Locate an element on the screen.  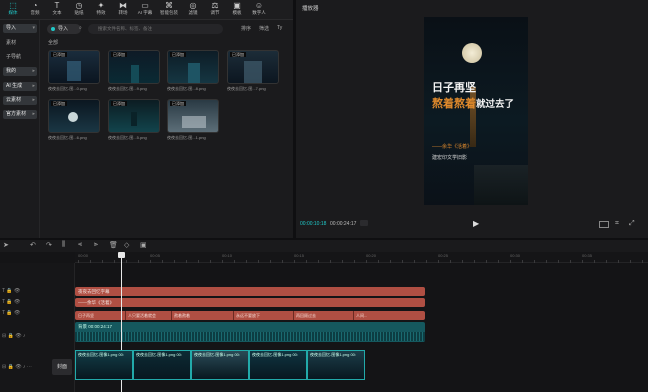
subtitle-icon: ▭ is located at coordinates (145, 5).